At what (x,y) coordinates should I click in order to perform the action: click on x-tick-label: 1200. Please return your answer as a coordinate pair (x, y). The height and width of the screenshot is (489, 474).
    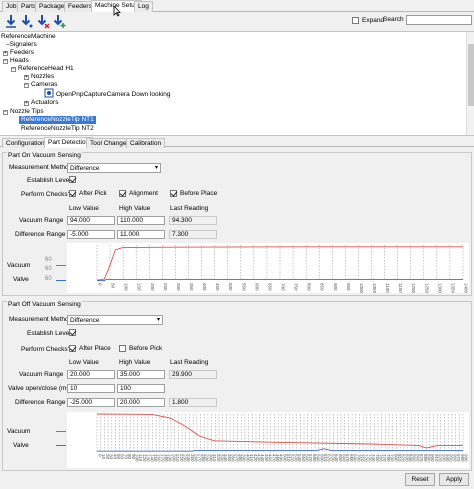
    Looking at the image, I should click on (413, 288).